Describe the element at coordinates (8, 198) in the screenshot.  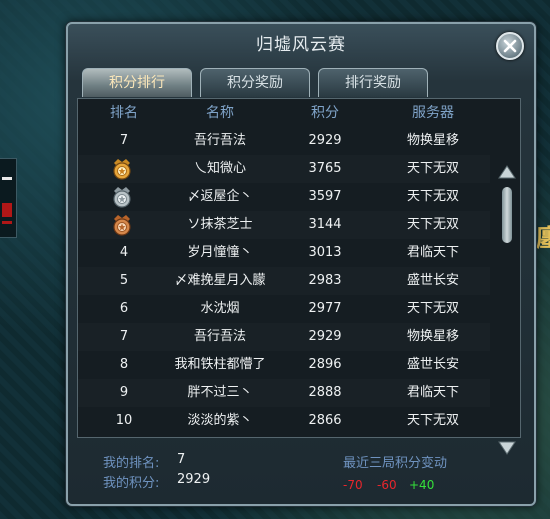
I see `background-side-panel` at that location.